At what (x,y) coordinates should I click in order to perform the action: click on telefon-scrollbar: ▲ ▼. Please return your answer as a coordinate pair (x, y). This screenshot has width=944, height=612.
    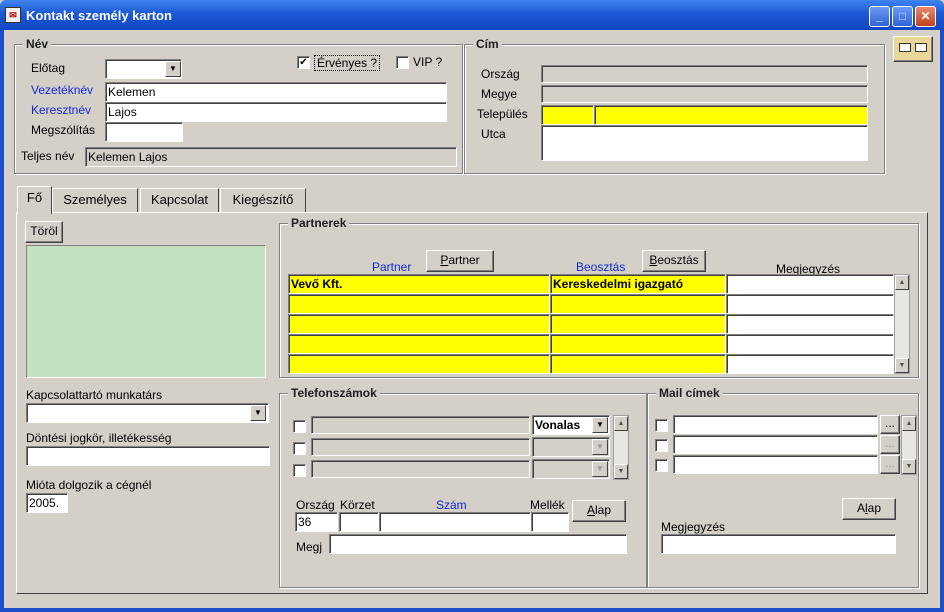
    Looking at the image, I should click on (621, 447).